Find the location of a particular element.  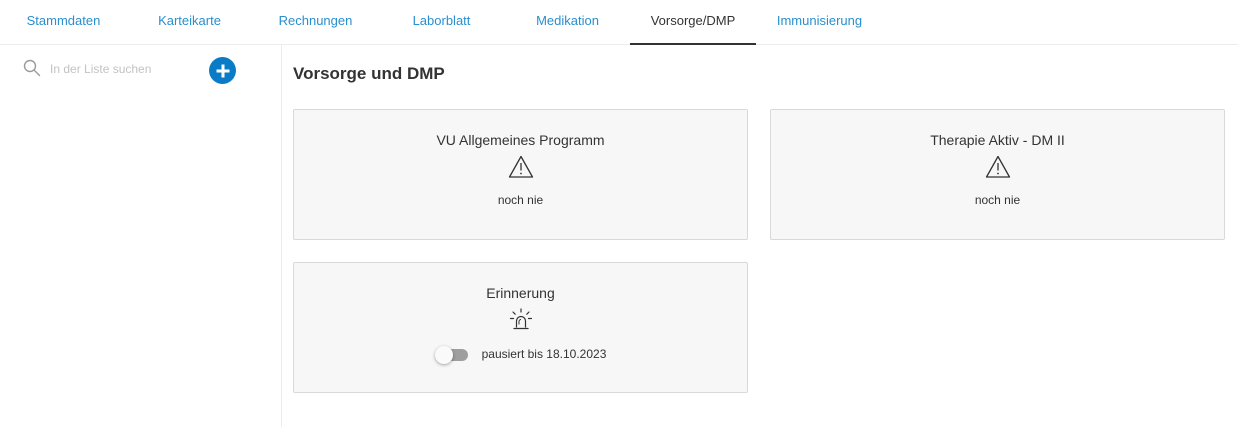

tab-vorsorge-dmp: Vorsorge/DMP is located at coordinates (693, 22).